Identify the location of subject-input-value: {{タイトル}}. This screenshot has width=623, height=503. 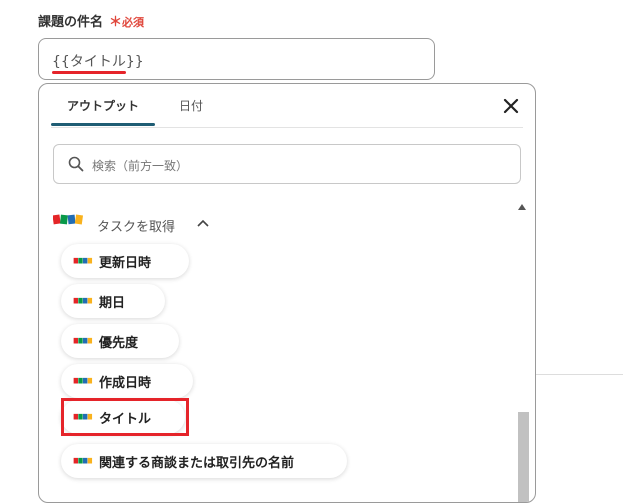
(98, 62).